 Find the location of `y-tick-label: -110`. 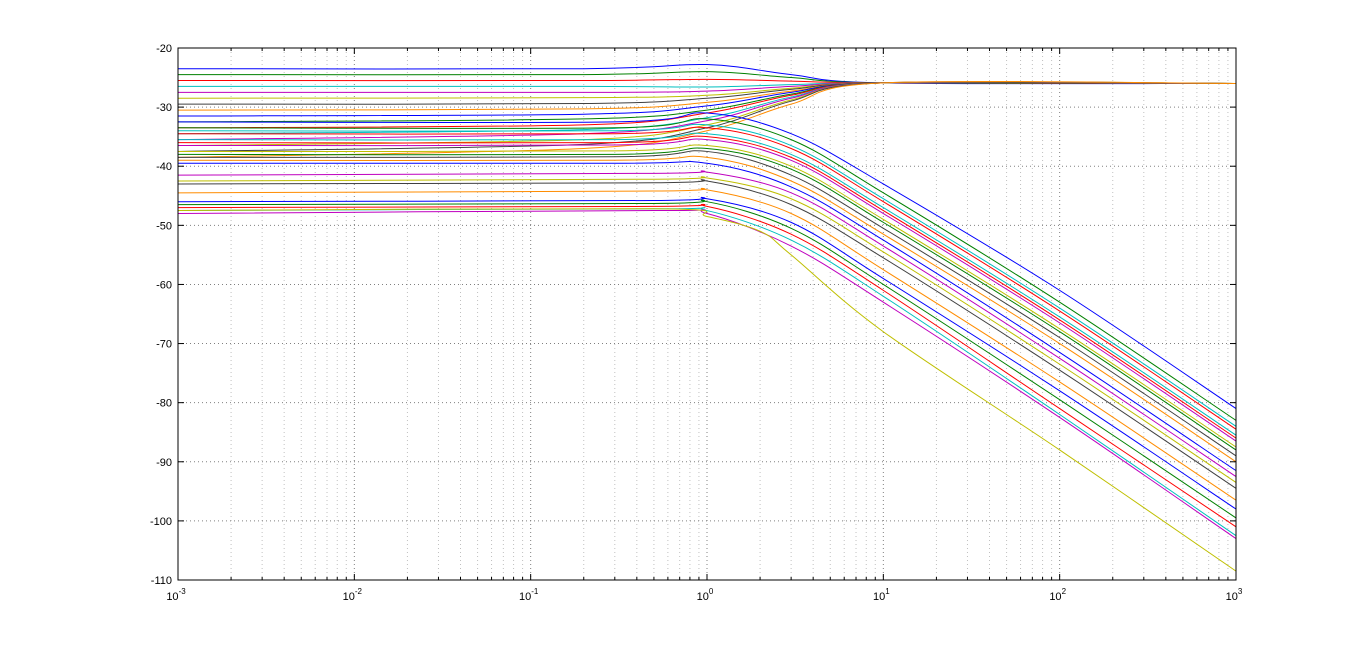

y-tick-label: -110 is located at coordinates (161, 581).